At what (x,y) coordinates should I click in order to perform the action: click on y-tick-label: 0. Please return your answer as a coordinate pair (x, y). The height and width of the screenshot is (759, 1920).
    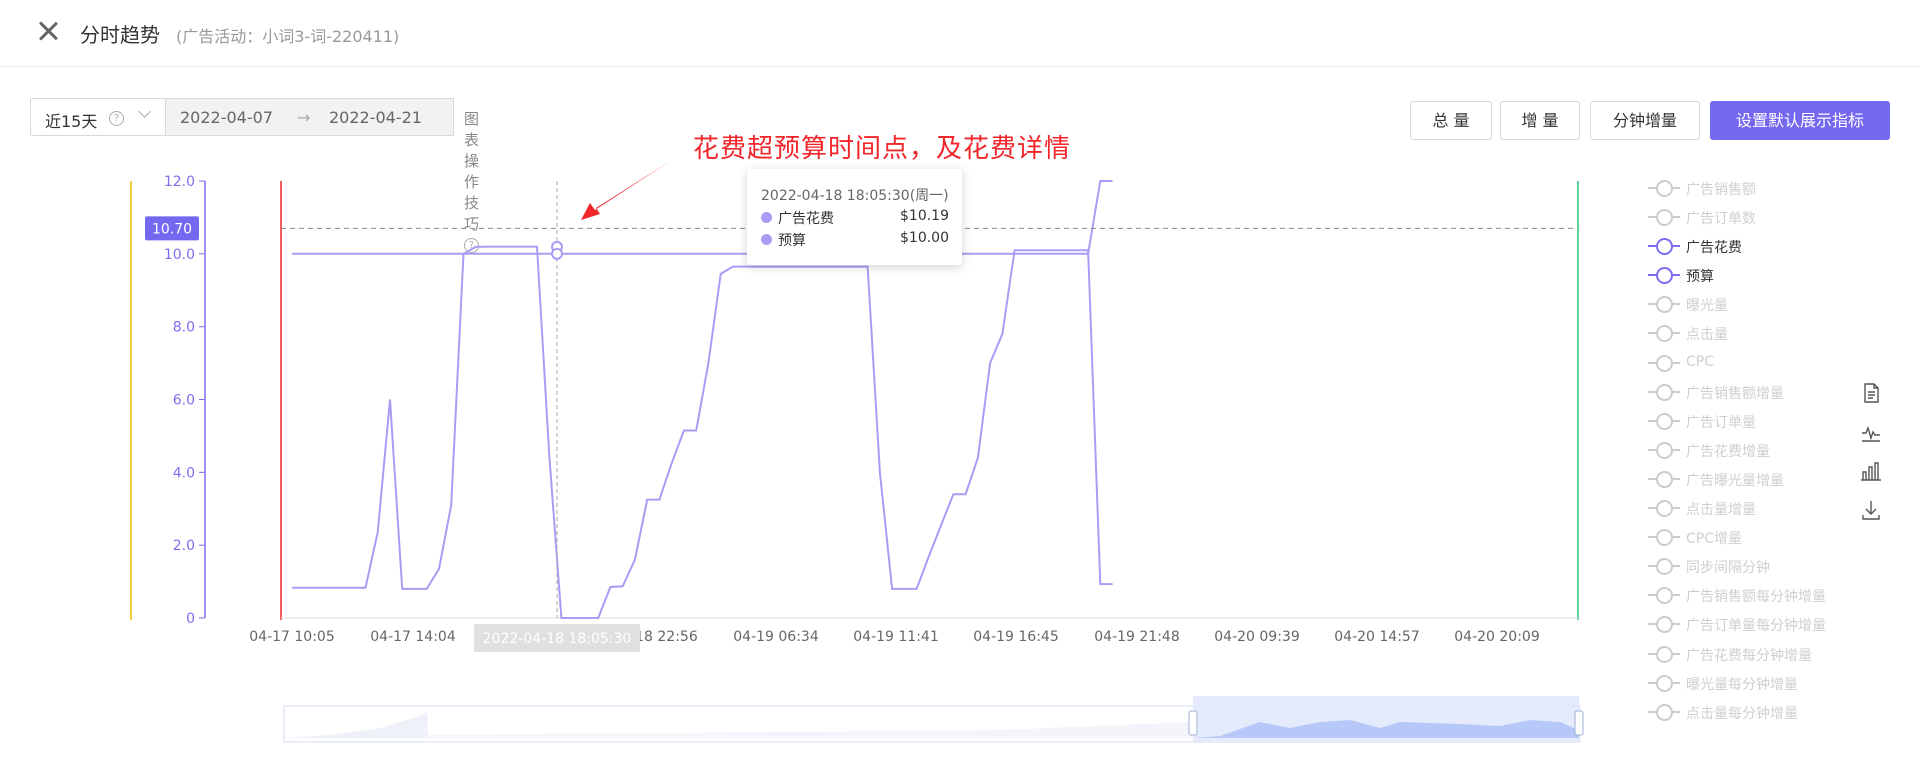
    Looking at the image, I should click on (190, 619).